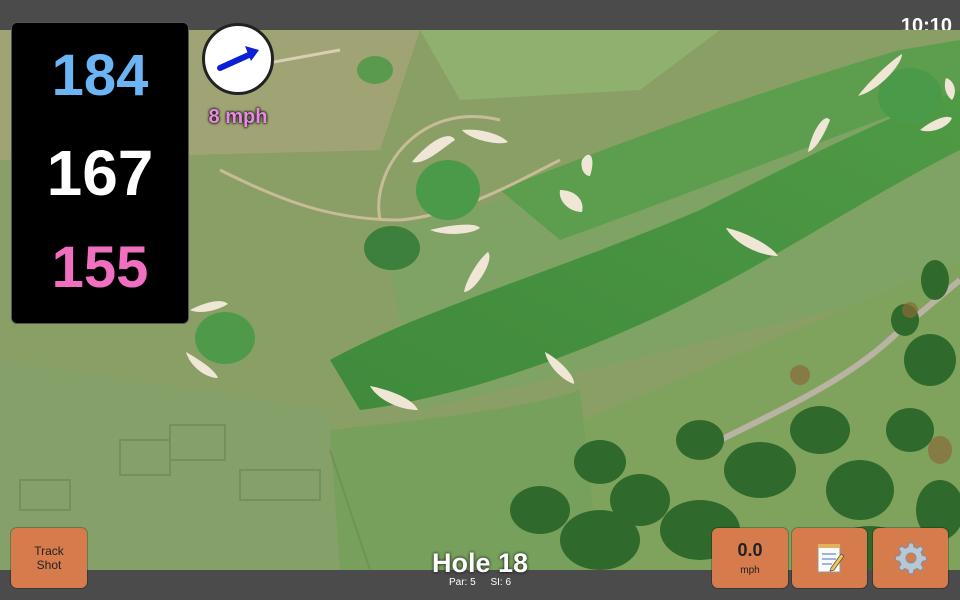 This screenshot has height=600, width=960. I want to click on hole-stroke-index: SI: 6, so click(501, 582).